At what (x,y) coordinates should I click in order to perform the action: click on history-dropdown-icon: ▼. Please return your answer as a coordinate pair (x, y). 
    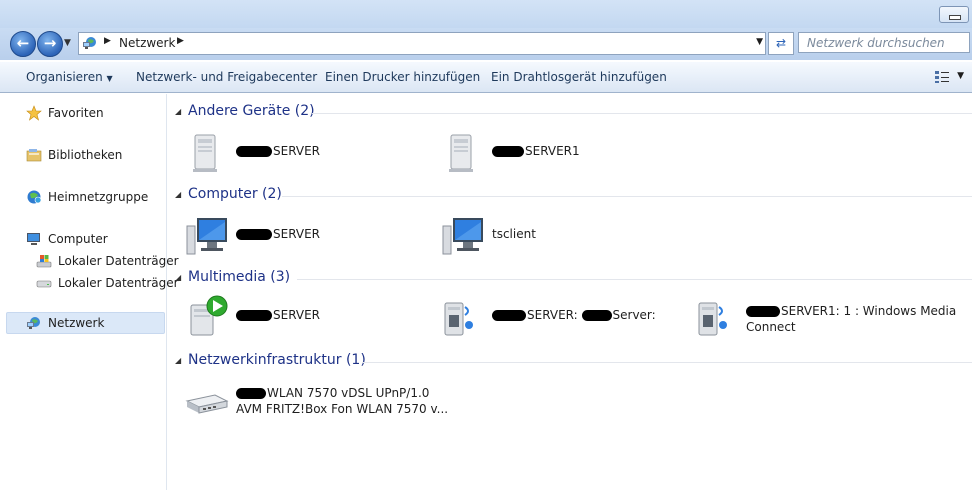
    Looking at the image, I should click on (67, 43).